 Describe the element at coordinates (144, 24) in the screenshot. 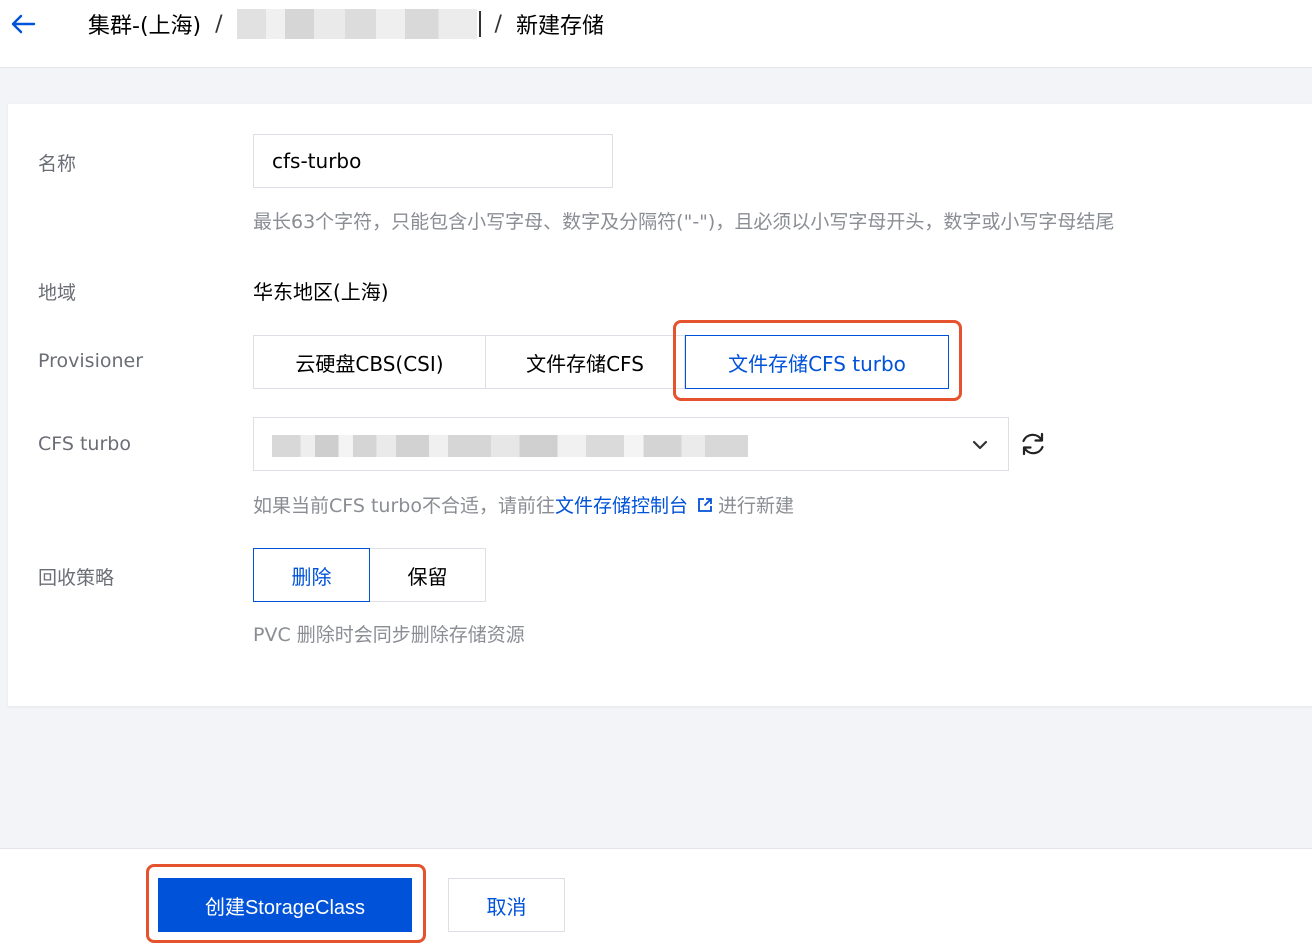

I see `breadcrumb-cluster: 集群-(上海)` at that location.